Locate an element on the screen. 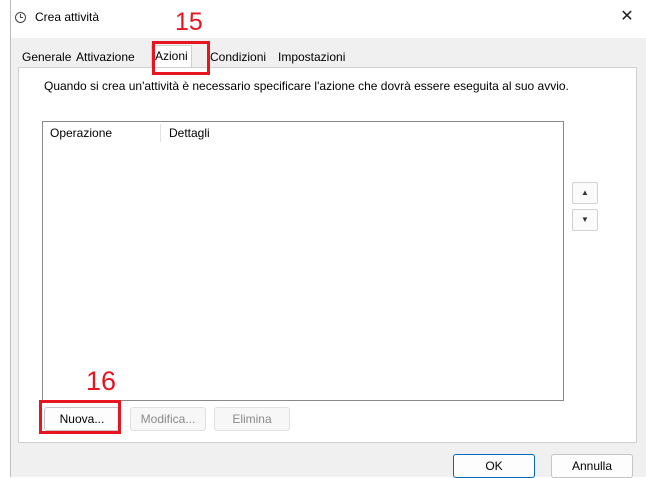 The height and width of the screenshot is (478, 646). arrow-up-icon: ▲ is located at coordinates (585, 192).